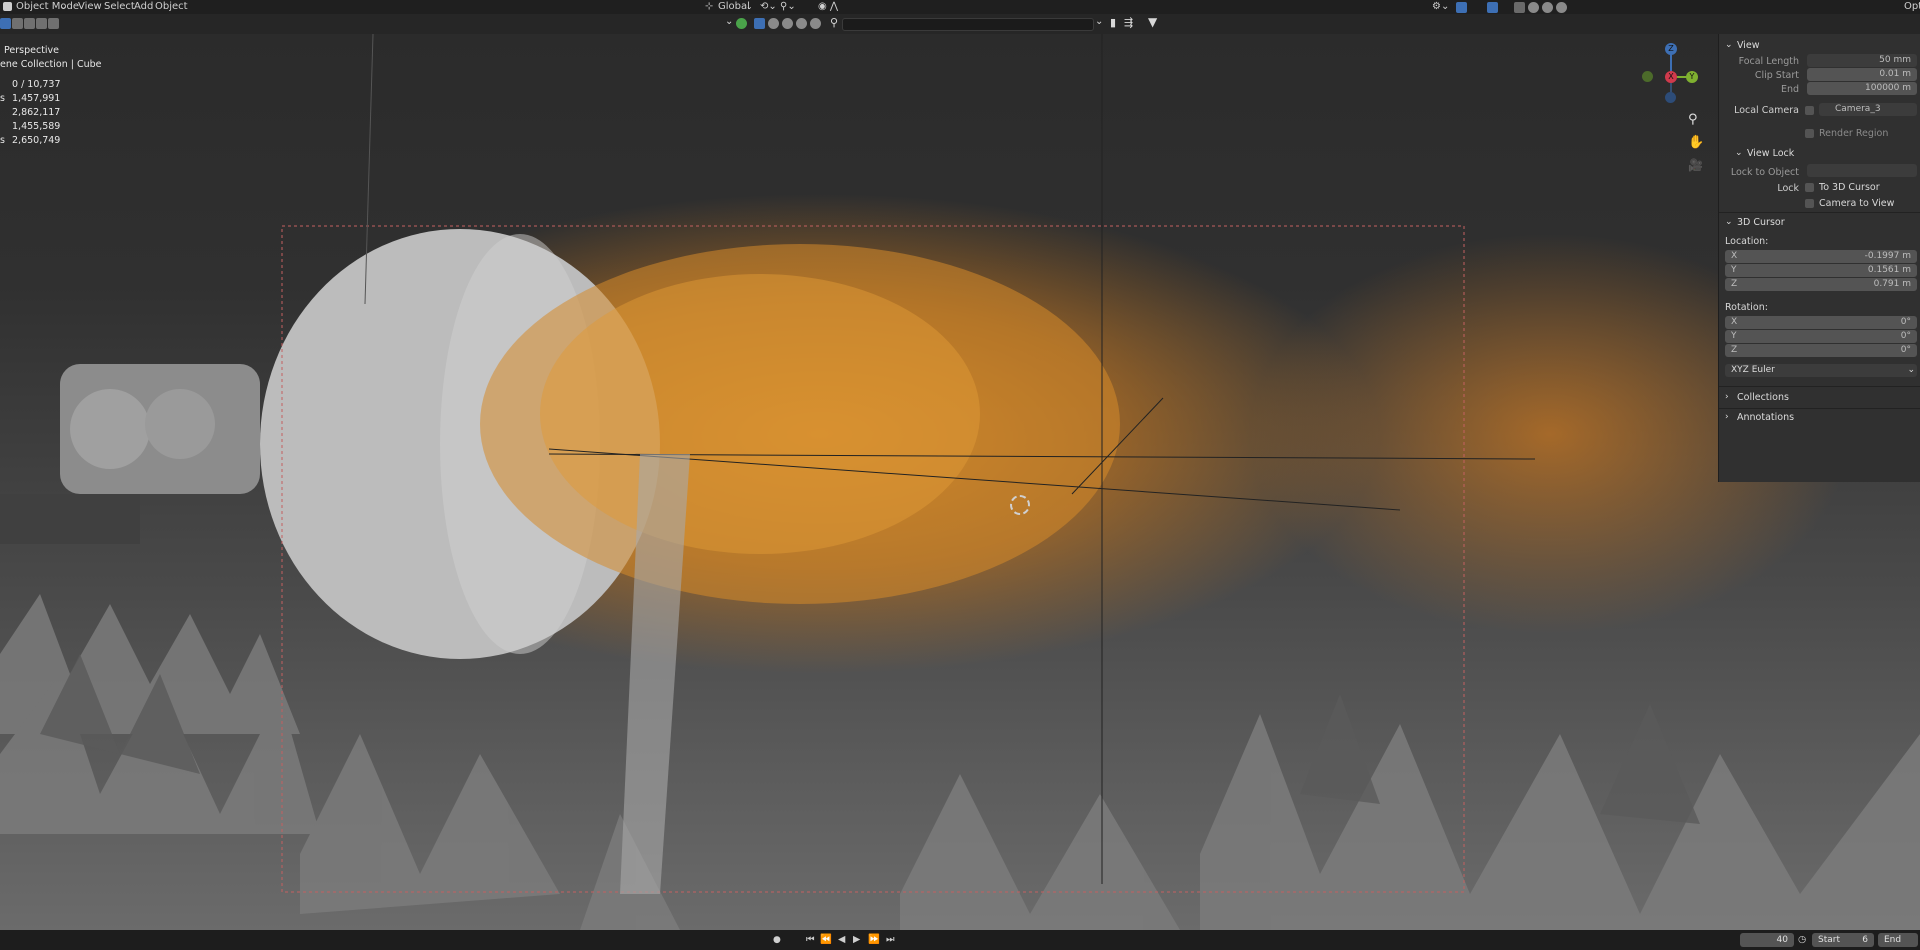 Image resolution: width=1920 pixels, height=950 pixels. Describe the element at coordinates (1868, 109) in the screenshot. I see `camera-object-field: Camera_3` at that location.